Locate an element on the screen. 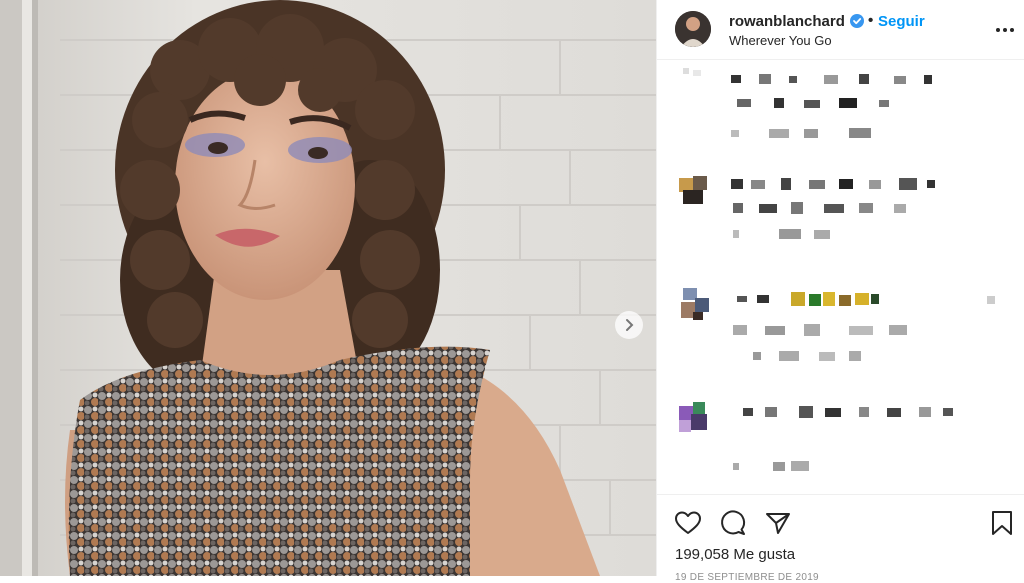  next-photo-button is located at coordinates (629, 325).